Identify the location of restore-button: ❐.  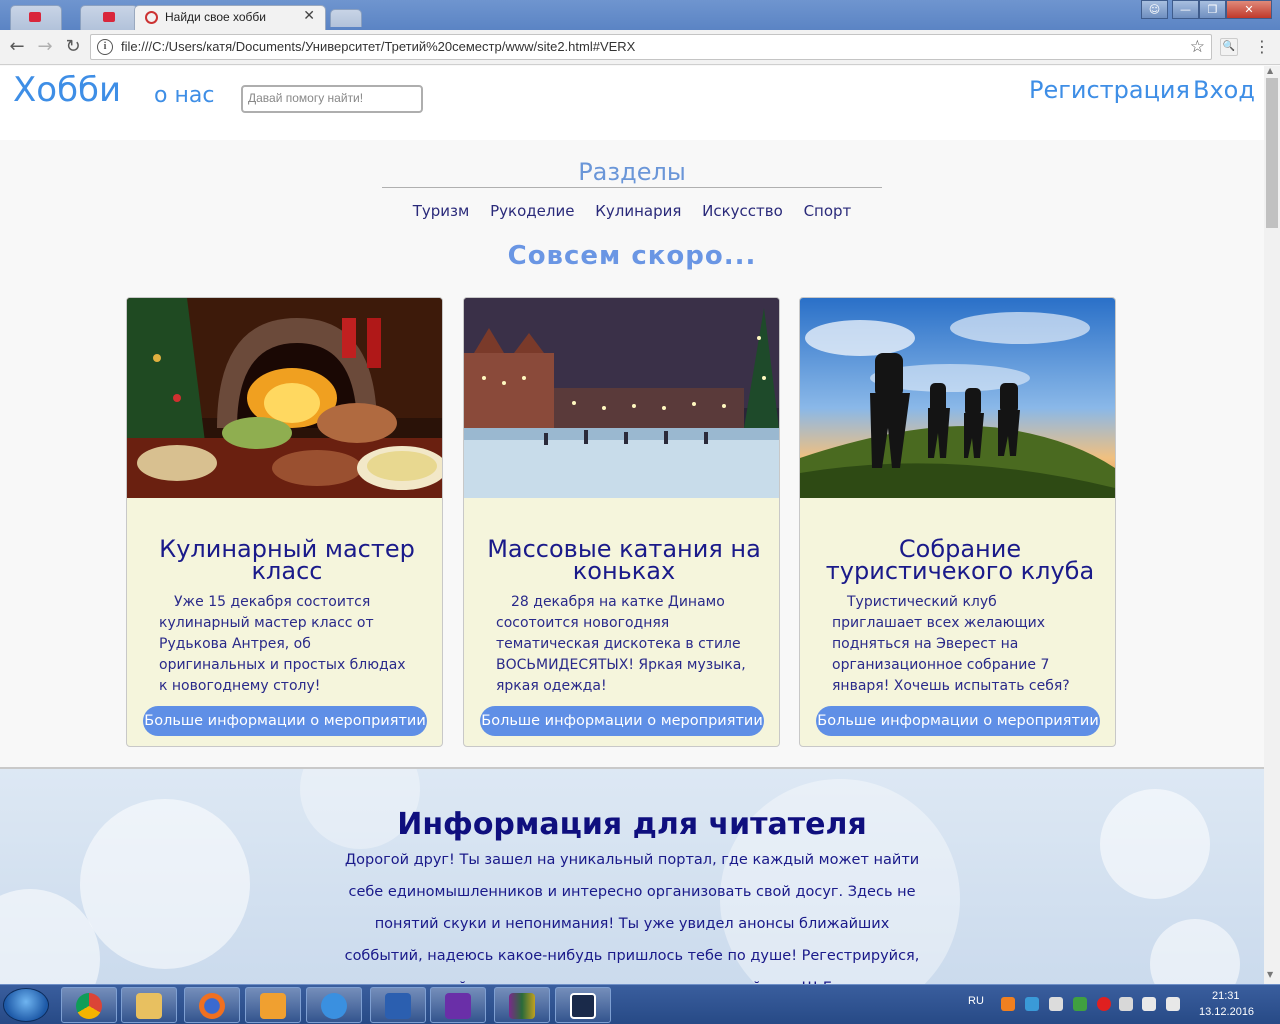
(1212, 9).